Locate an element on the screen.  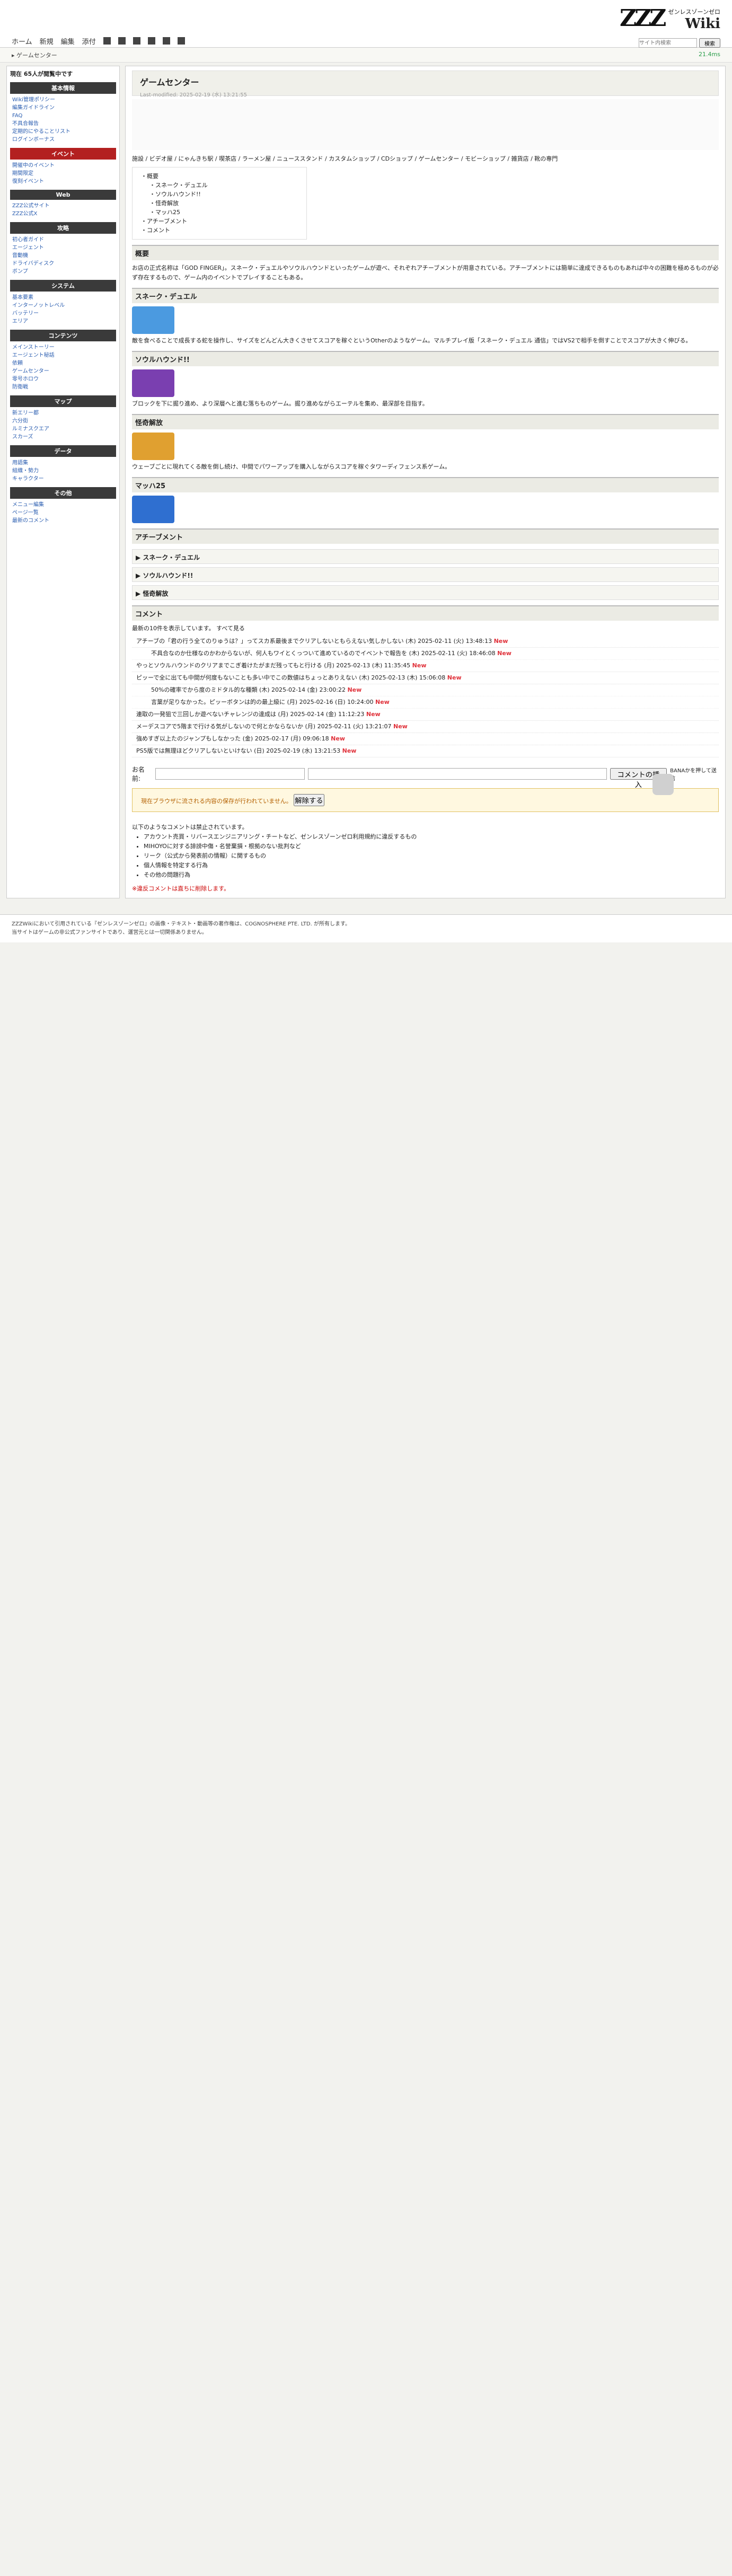
print-icon is located at coordinates (151, 41).